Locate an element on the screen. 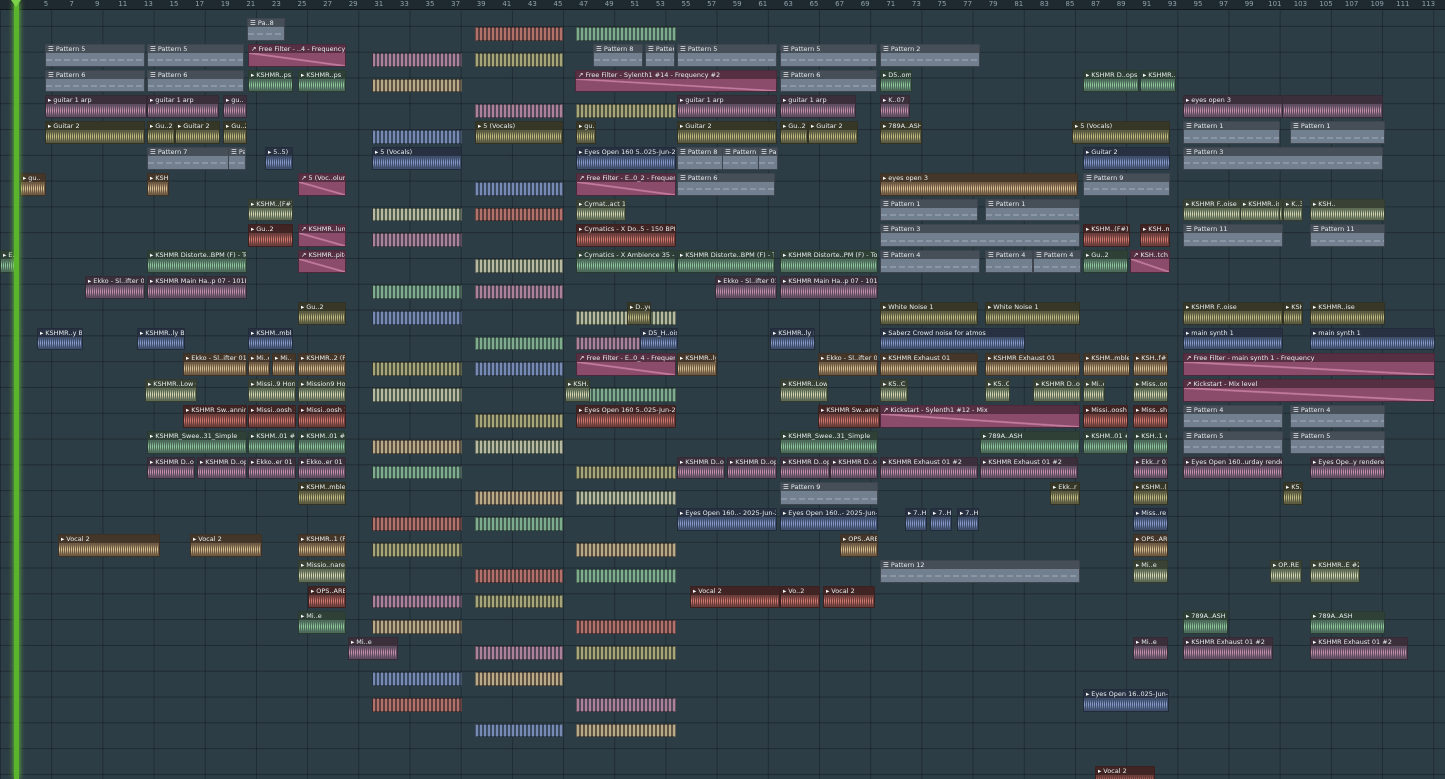 This screenshot has height=779, width=1445. clip-pattern-12: ☰ Pattern 12 is located at coordinates (980, 571).